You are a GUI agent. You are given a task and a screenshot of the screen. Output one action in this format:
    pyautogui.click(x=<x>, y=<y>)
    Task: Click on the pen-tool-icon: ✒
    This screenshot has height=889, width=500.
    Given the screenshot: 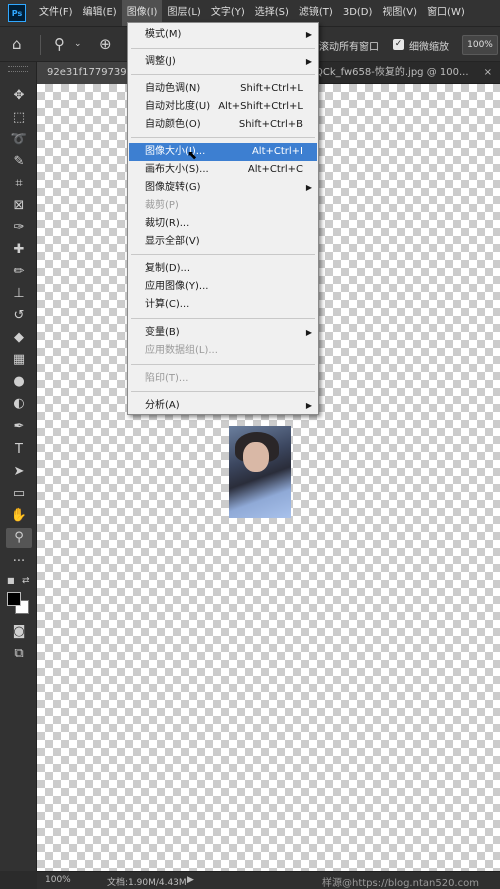 What is the action you would take?
    pyautogui.click(x=19, y=427)
    